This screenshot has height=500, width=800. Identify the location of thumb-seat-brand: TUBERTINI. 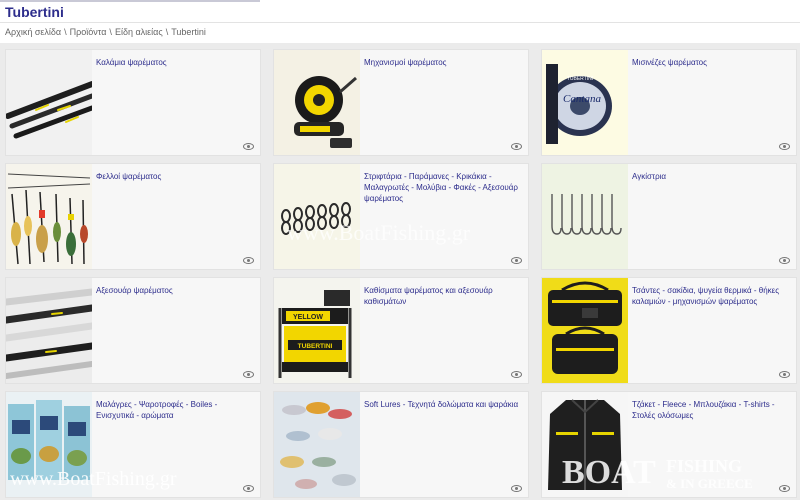
(315, 346).